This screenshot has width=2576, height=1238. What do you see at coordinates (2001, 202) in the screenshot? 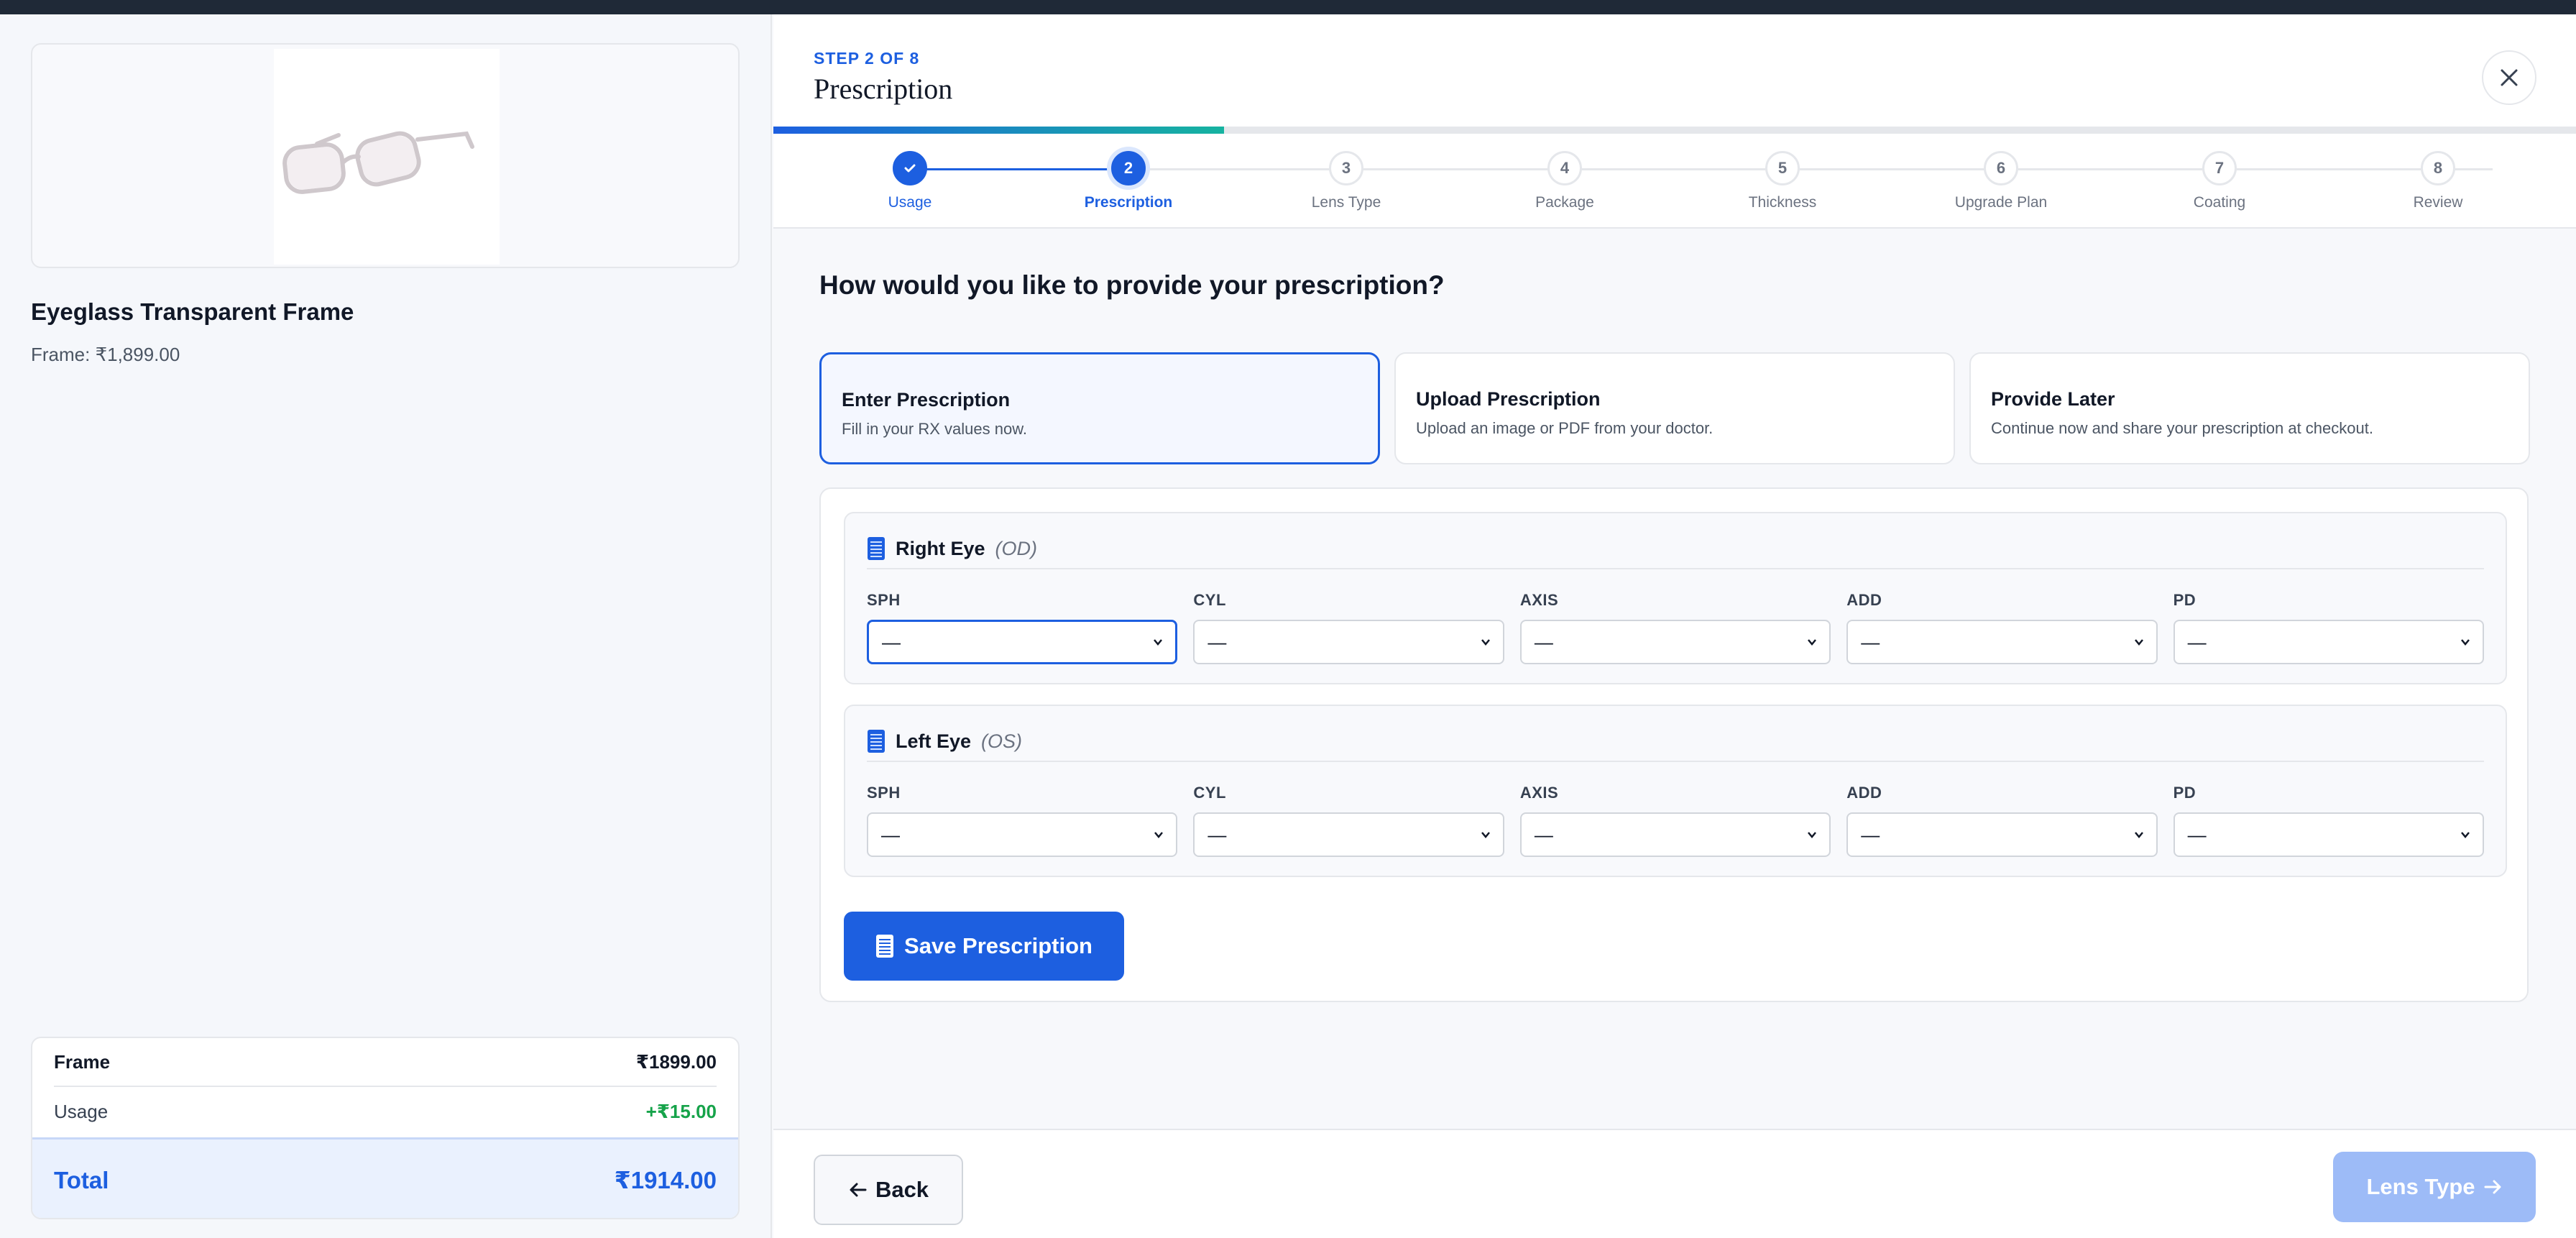
I see `step-label: Upgrade Plan` at bounding box center [2001, 202].